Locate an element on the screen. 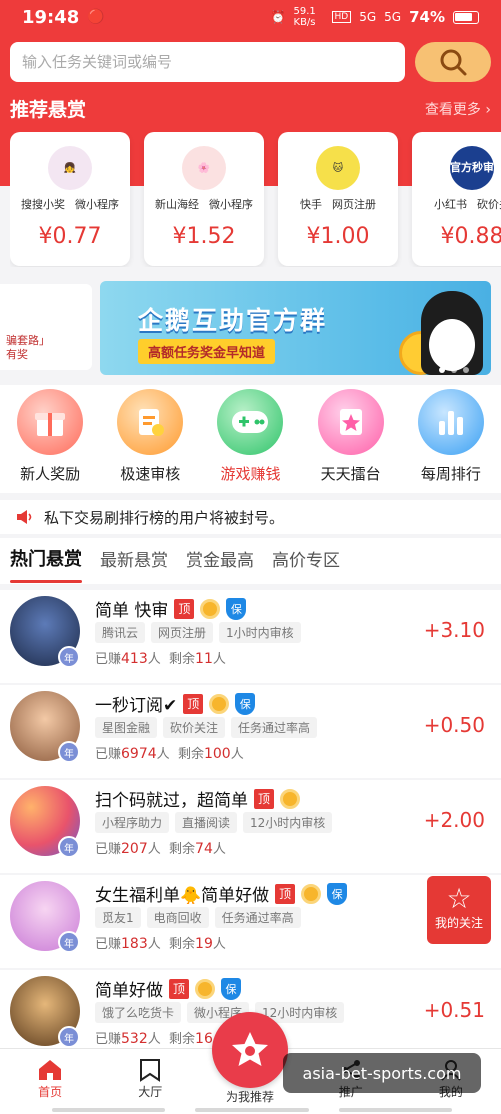  task-tag: 直播阅读 is located at coordinates (206, 822).